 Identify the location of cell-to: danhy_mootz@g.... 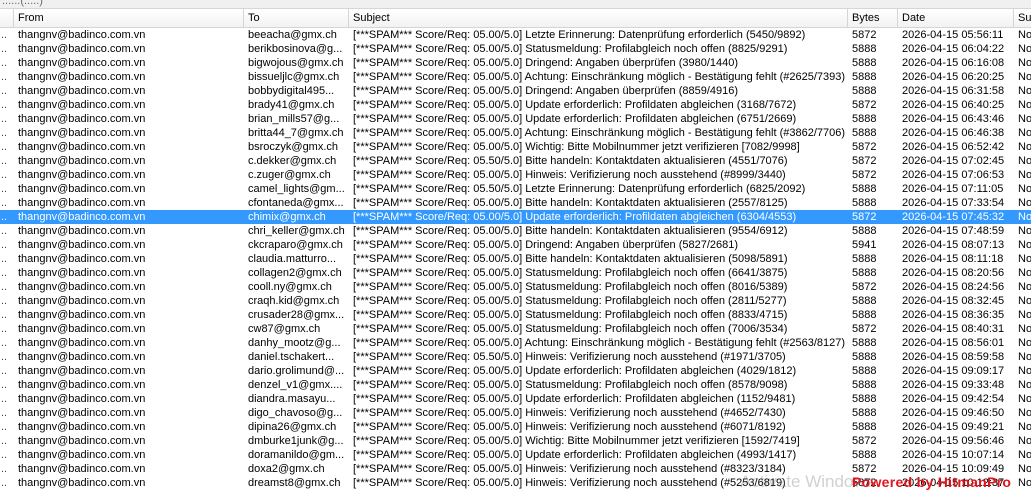
(294, 343).